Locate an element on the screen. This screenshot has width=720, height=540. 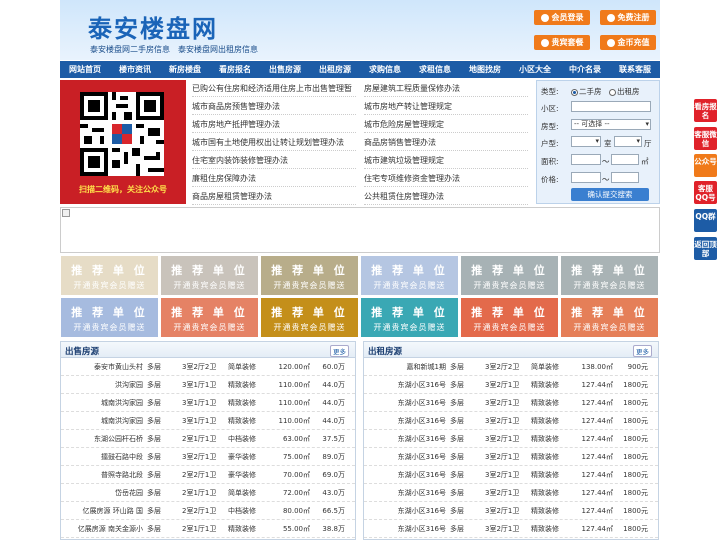
sidebar-back-to-top: 返回顶部 is located at coordinates (705, 248).